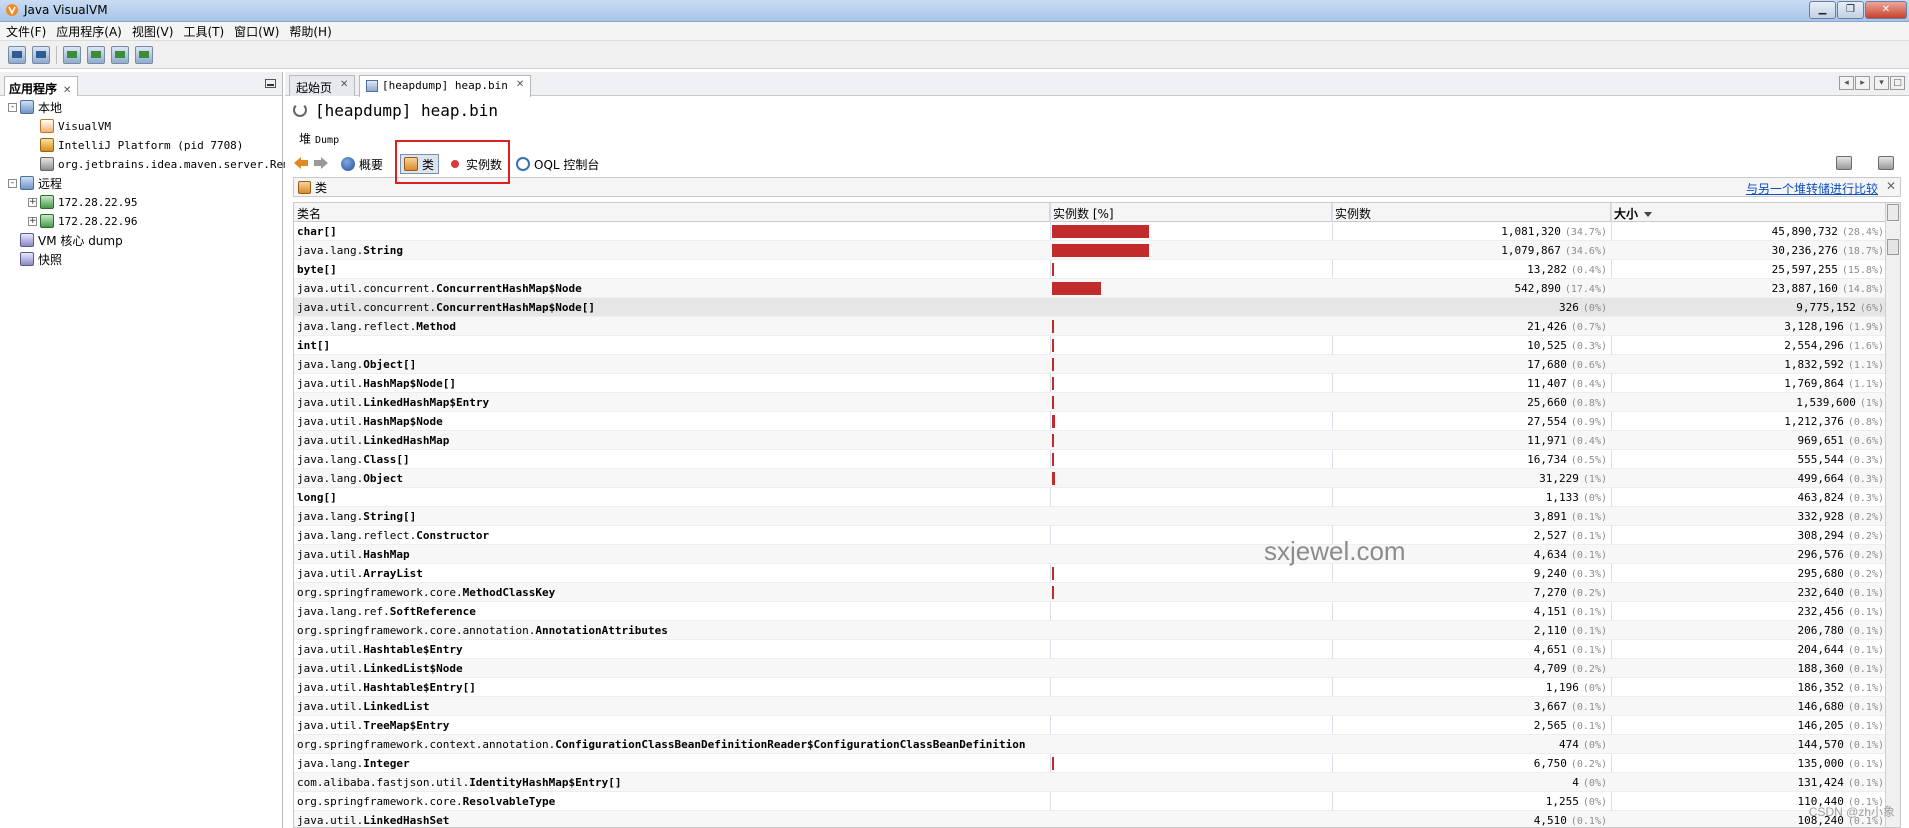  I want to click on menu-application: 应用程序(A), so click(90, 31).